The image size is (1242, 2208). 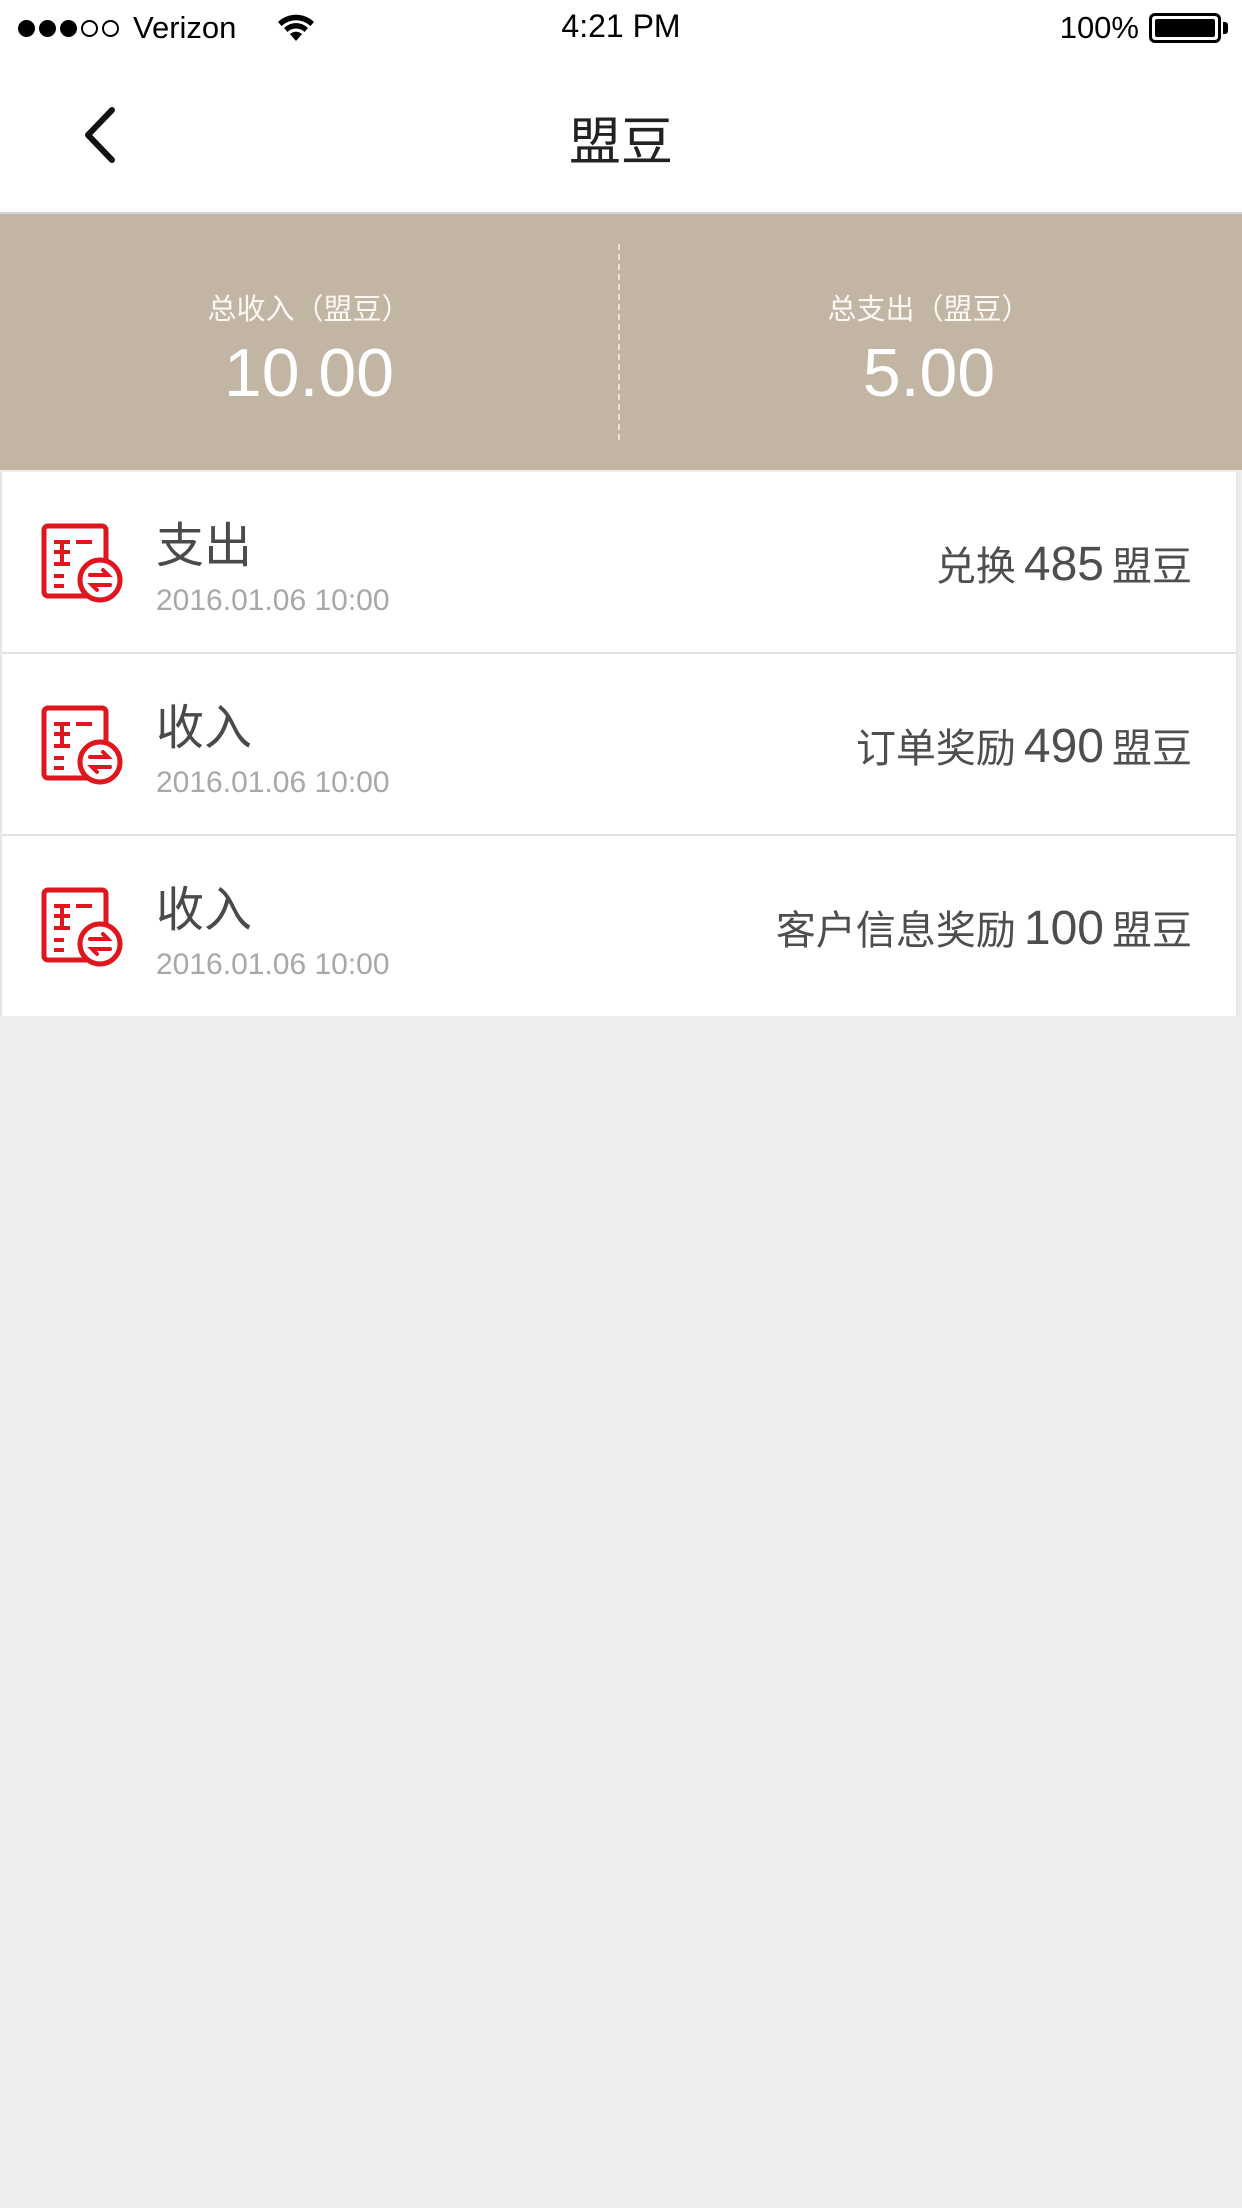 What do you see at coordinates (895, 931) in the screenshot?
I see `transaction-desc: 客户信息奖励` at bounding box center [895, 931].